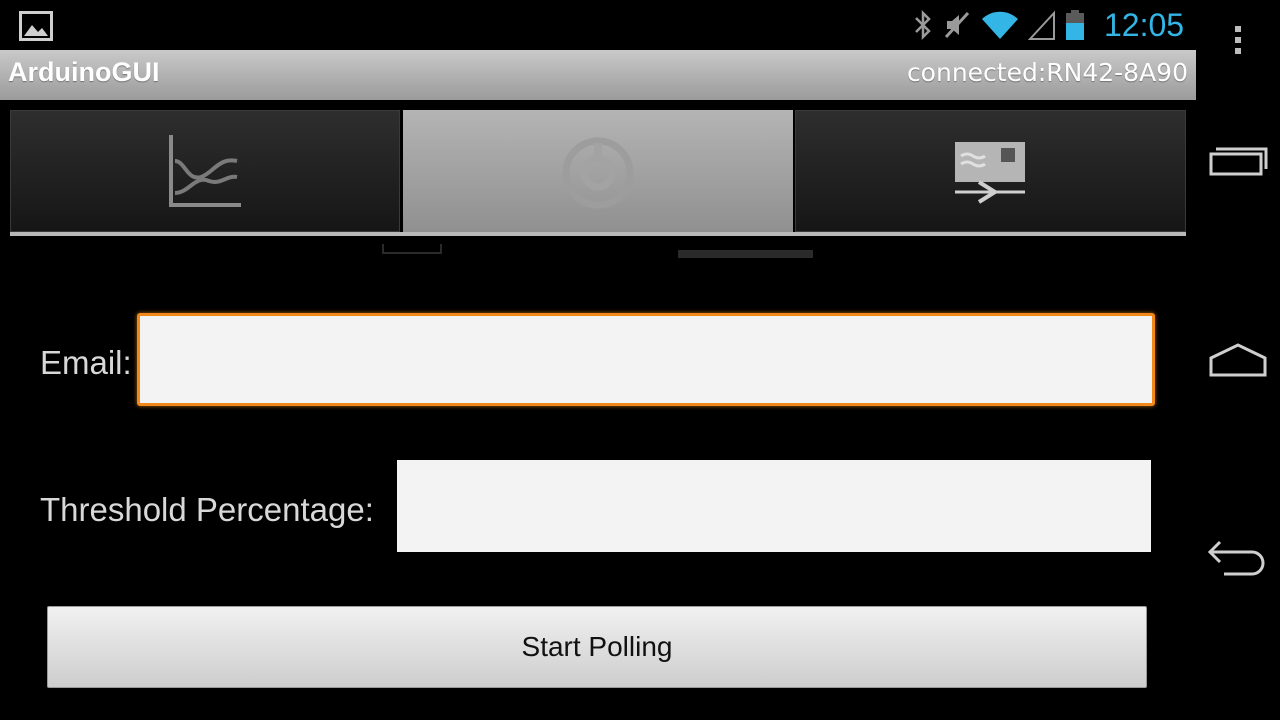 This screenshot has height=720, width=1280. I want to click on email-label: Email:, so click(86, 362).